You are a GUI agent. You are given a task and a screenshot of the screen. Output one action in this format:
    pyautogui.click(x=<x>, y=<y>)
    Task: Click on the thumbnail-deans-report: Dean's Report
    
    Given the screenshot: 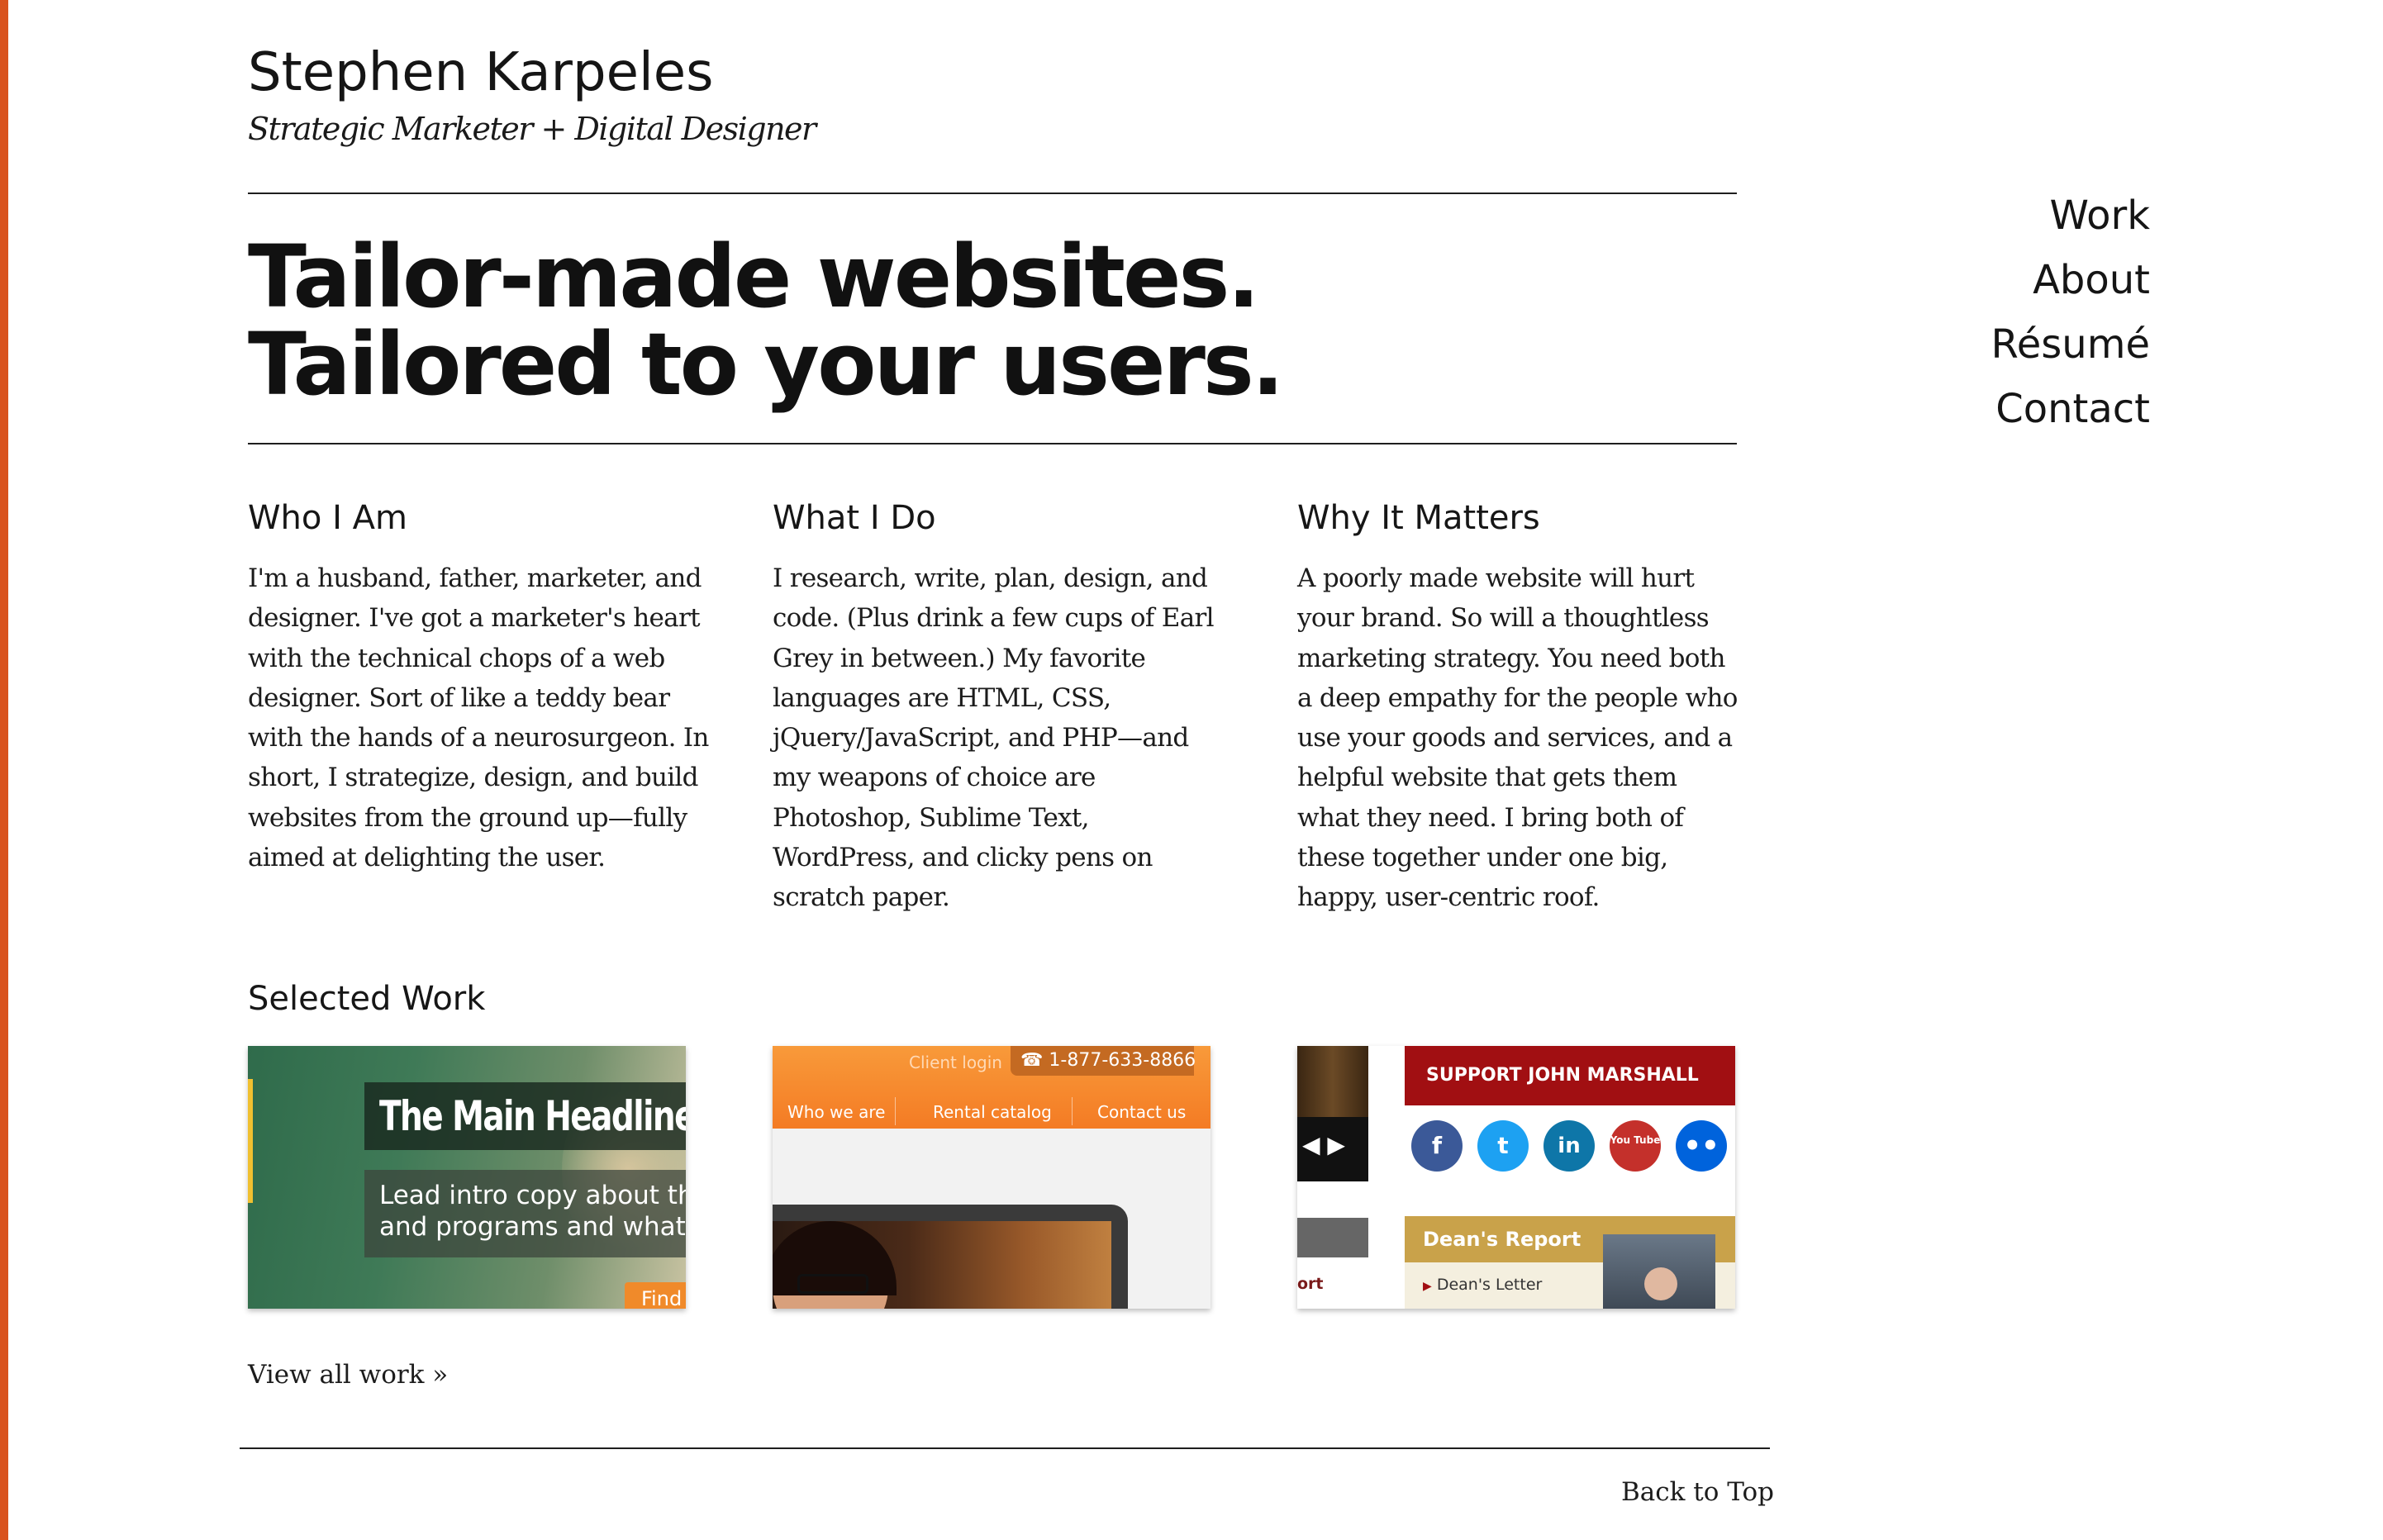 What is the action you would take?
    pyautogui.click(x=1502, y=1239)
    